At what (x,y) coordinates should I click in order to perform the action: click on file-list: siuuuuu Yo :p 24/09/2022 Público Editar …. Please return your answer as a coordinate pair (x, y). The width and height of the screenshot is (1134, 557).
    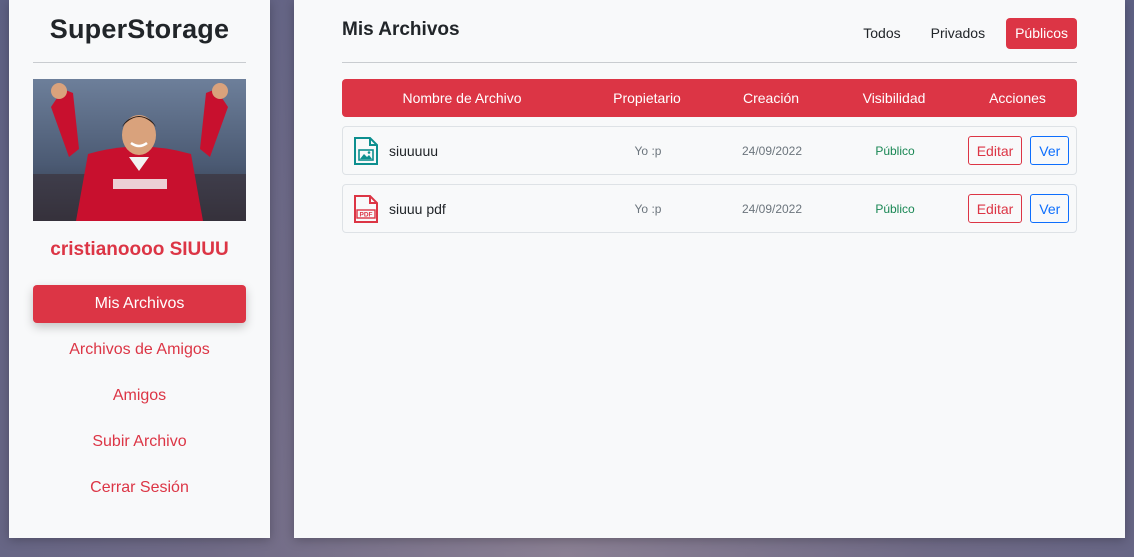
    Looking at the image, I should click on (709, 184).